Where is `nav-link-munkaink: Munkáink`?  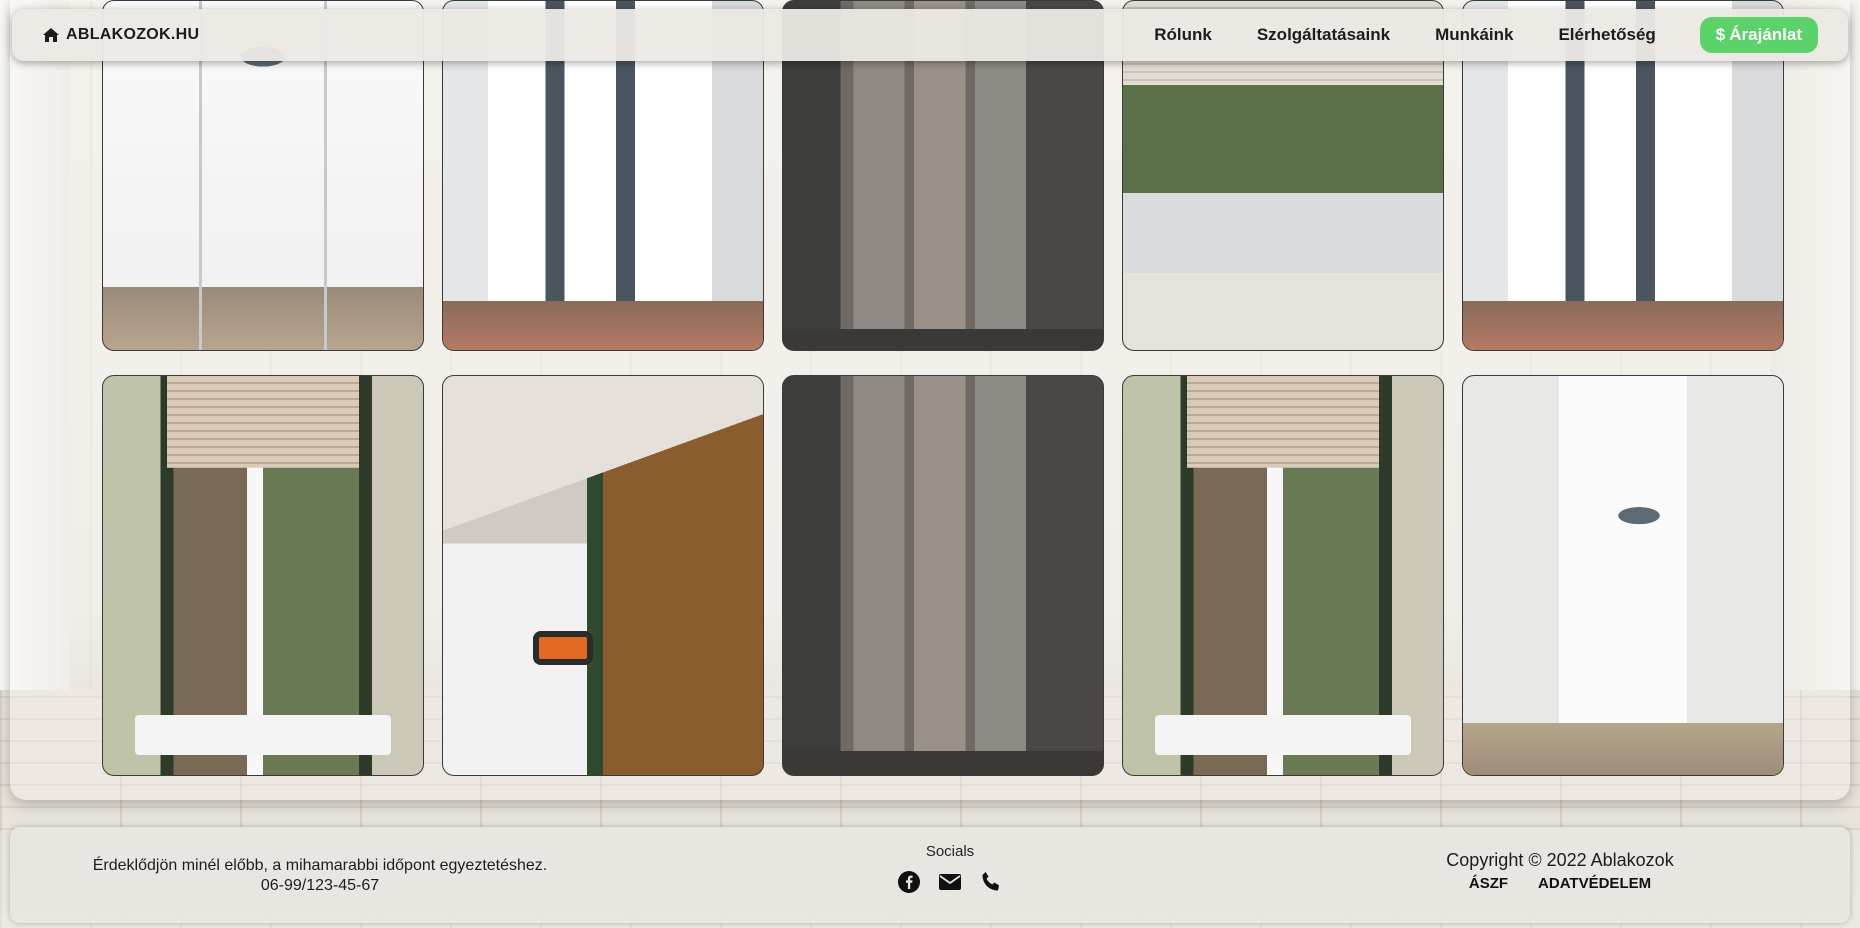
nav-link-munkaink: Munkáink is located at coordinates (1474, 35).